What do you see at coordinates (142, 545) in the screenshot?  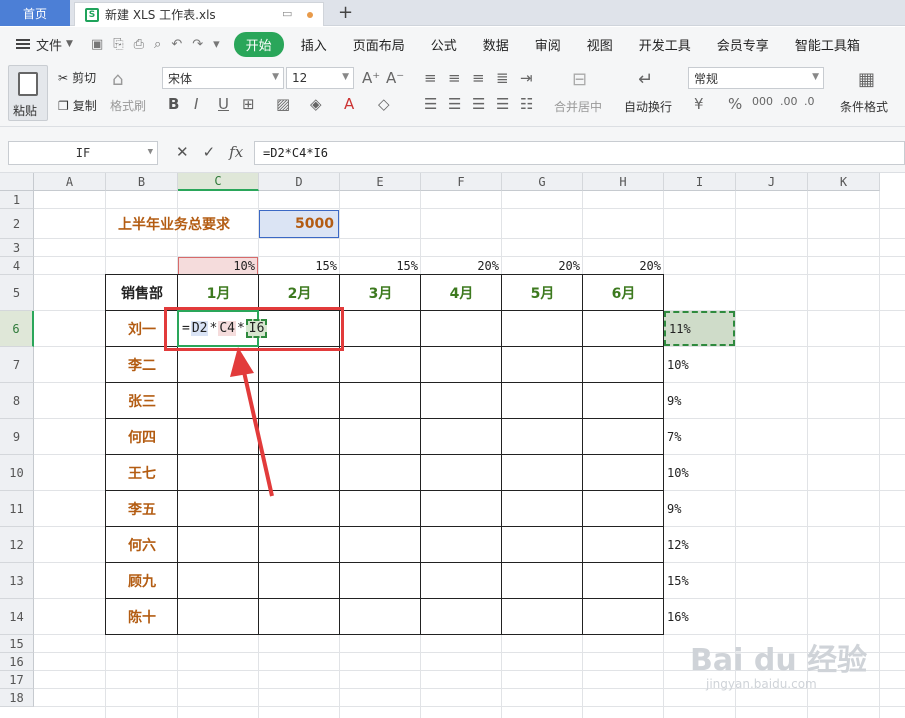 I see `name-cell: 何六` at bounding box center [142, 545].